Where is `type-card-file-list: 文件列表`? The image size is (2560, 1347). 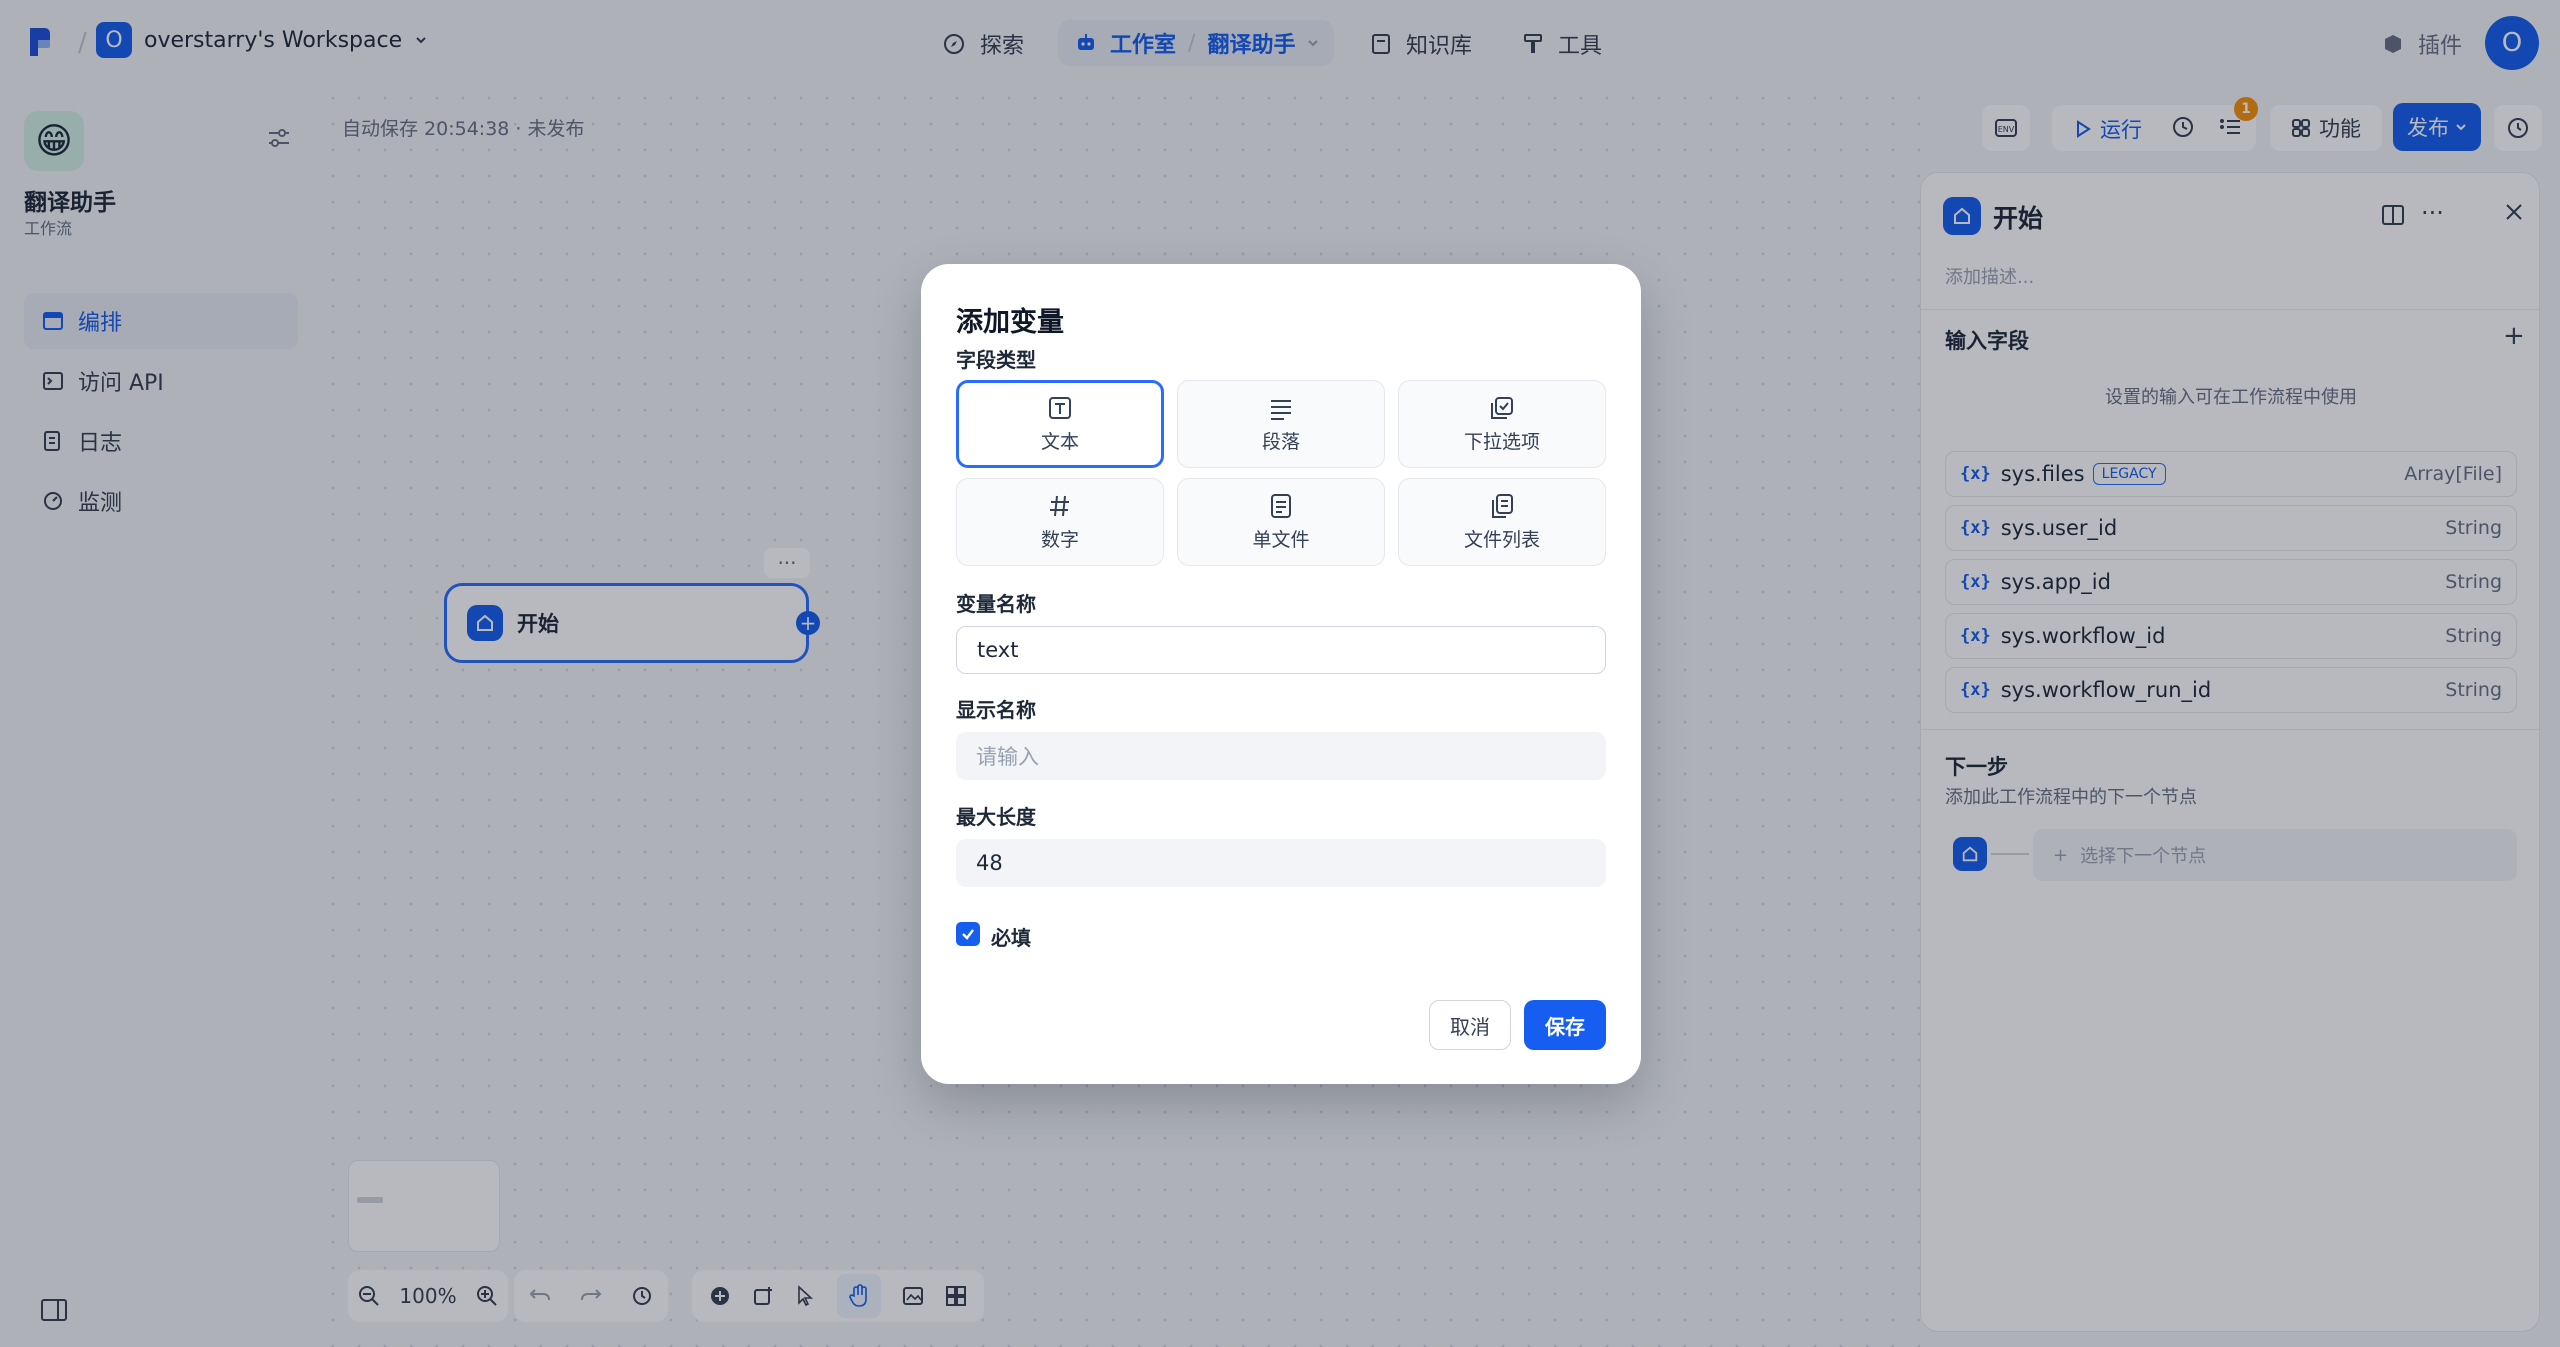
type-card-file-list: 文件列表 is located at coordinates (1502, 522).